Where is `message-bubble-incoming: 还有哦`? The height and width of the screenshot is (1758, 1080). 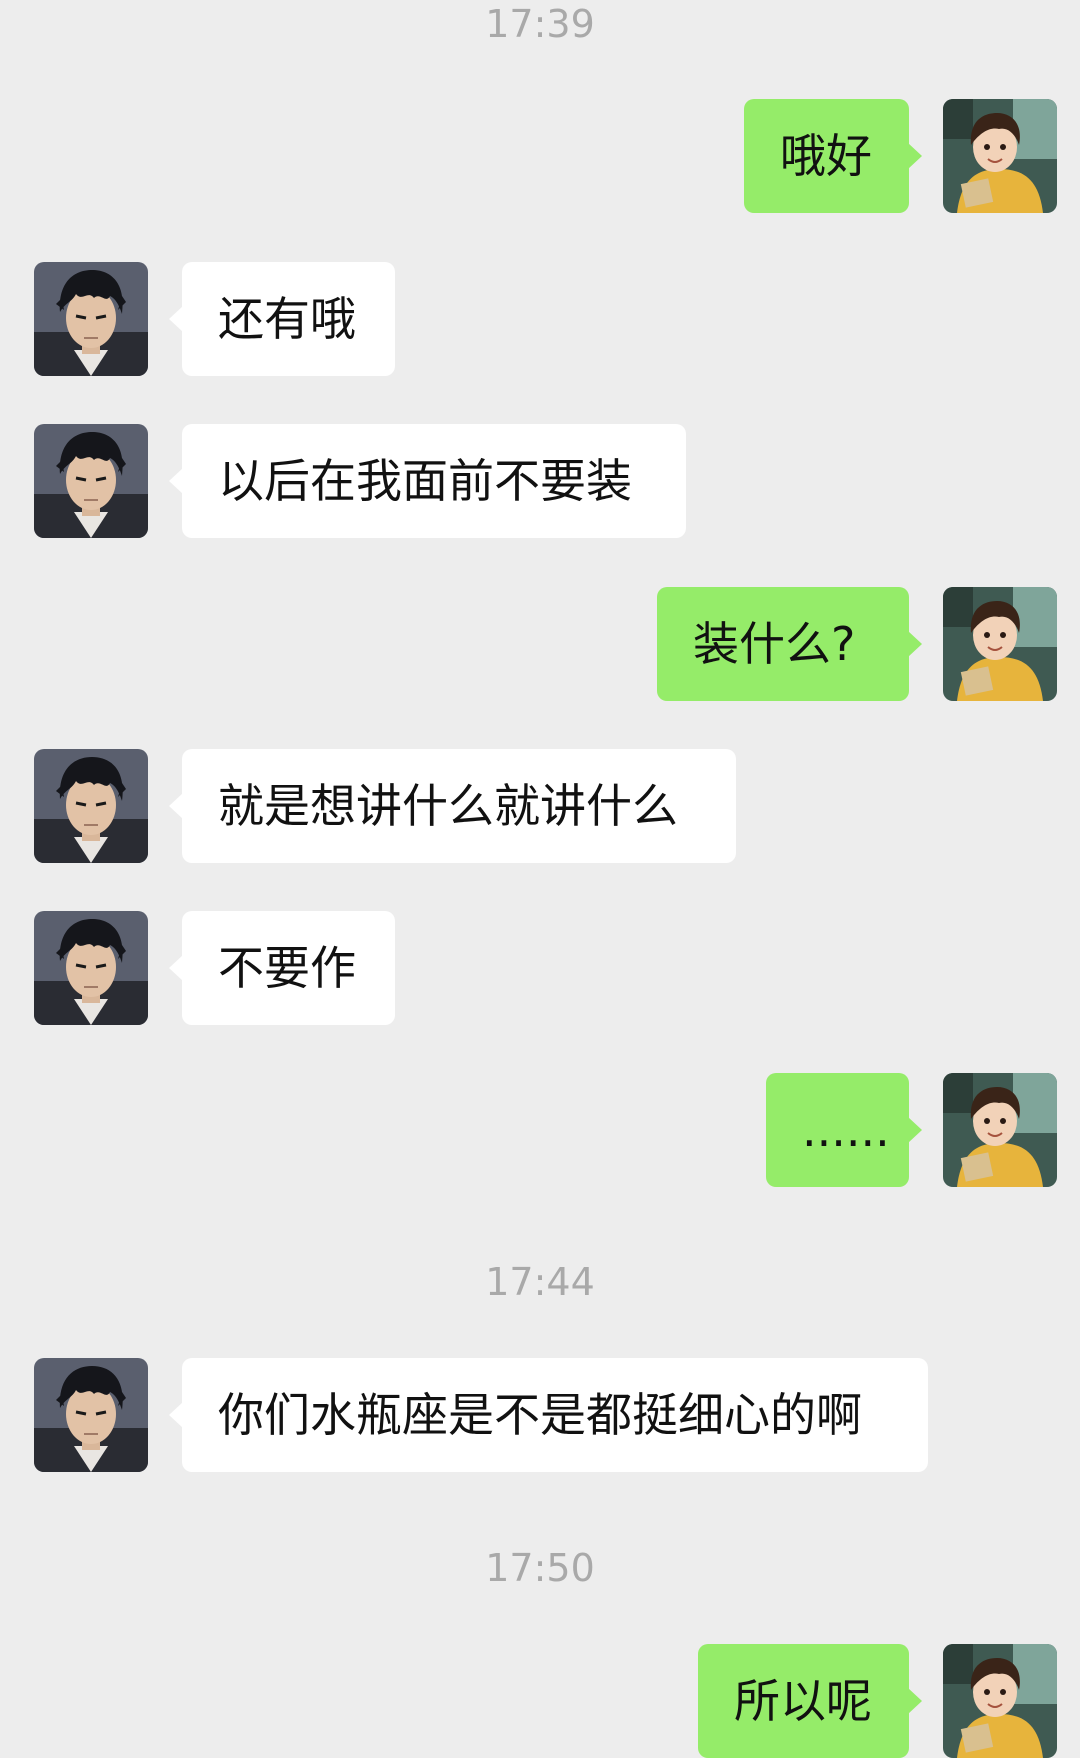
message-bubble-incoming: 还有哦 is located at coordinates (282, 319).